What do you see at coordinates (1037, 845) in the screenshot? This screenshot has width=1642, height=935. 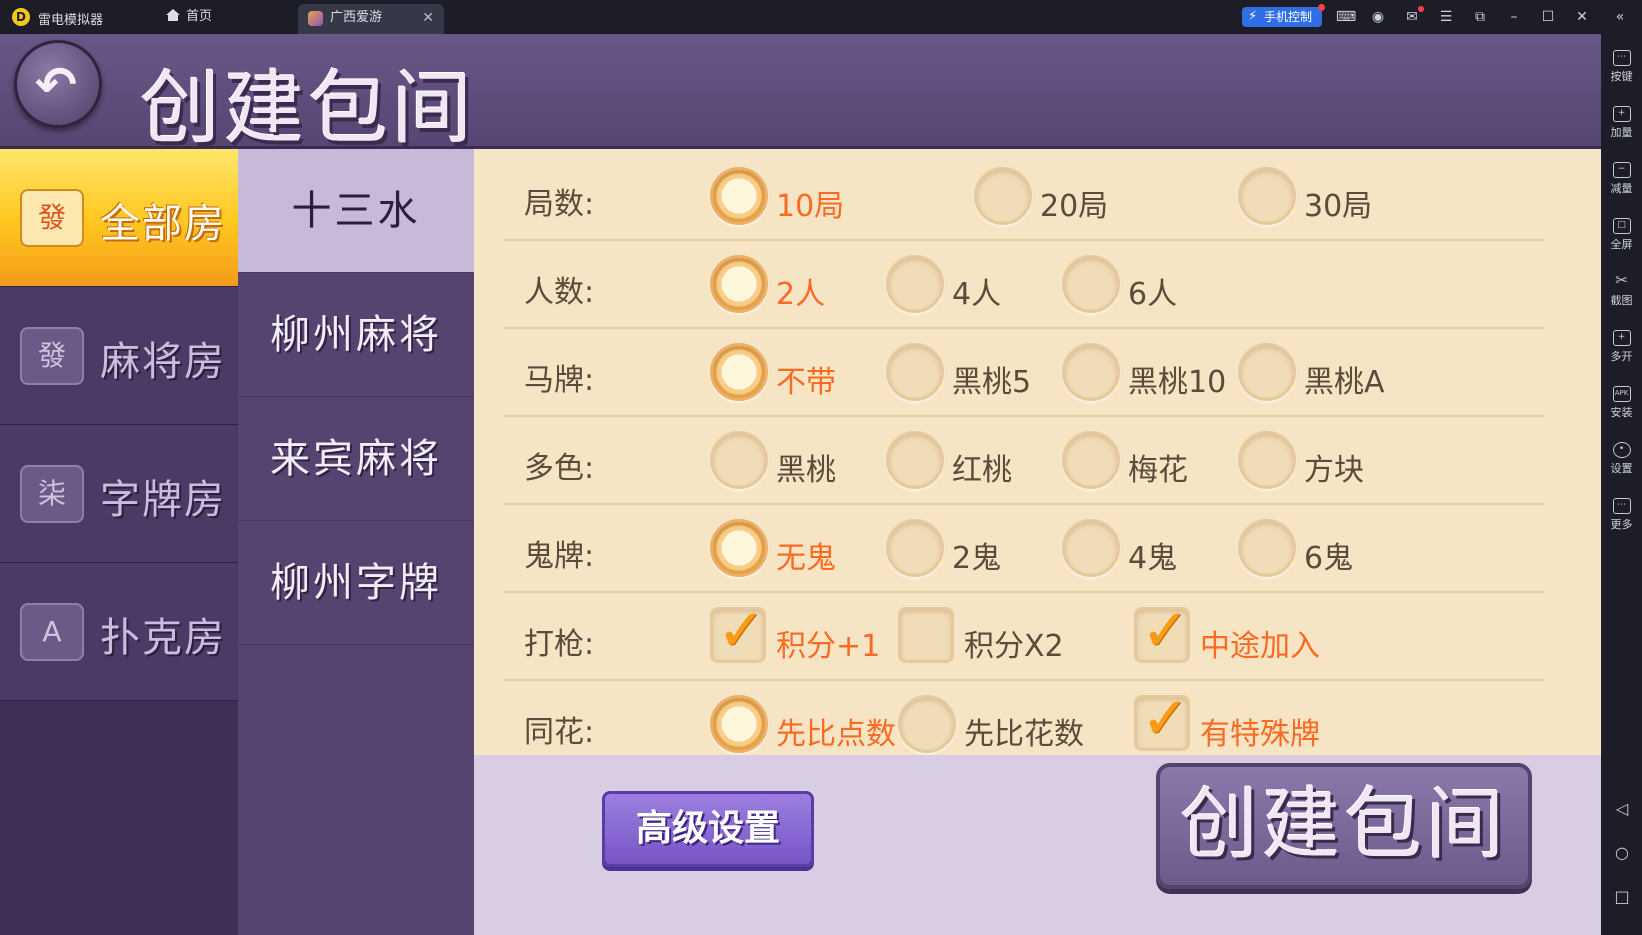 I see `bottom-action-bar: 高级设置 创建包间` at bounding box center [1037, 845].